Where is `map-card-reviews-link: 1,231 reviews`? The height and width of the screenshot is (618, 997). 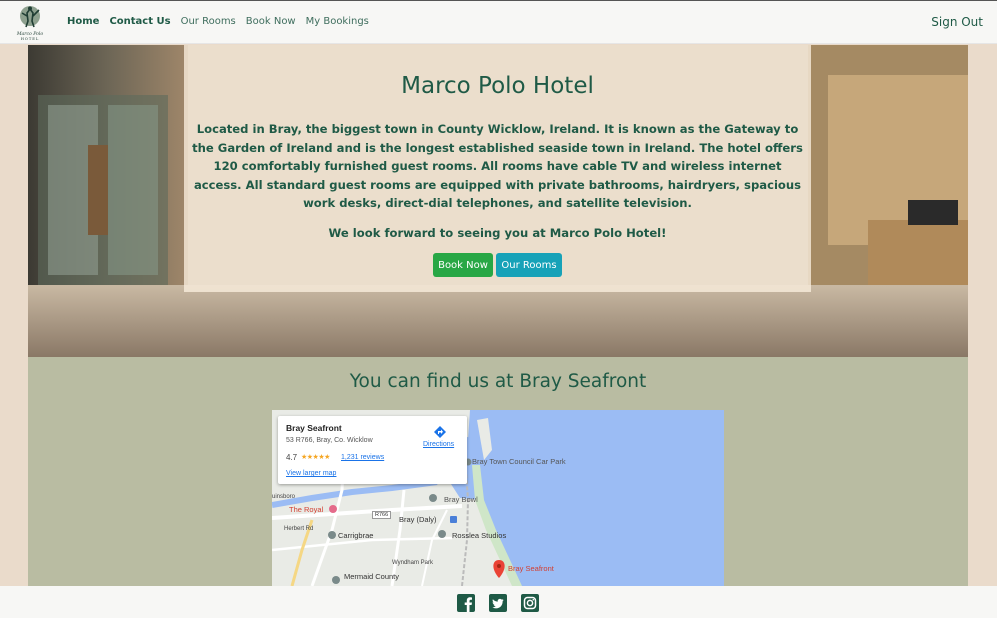
map-card-reviews-link: 1,231 reviews is located at coordinates (362, 457).